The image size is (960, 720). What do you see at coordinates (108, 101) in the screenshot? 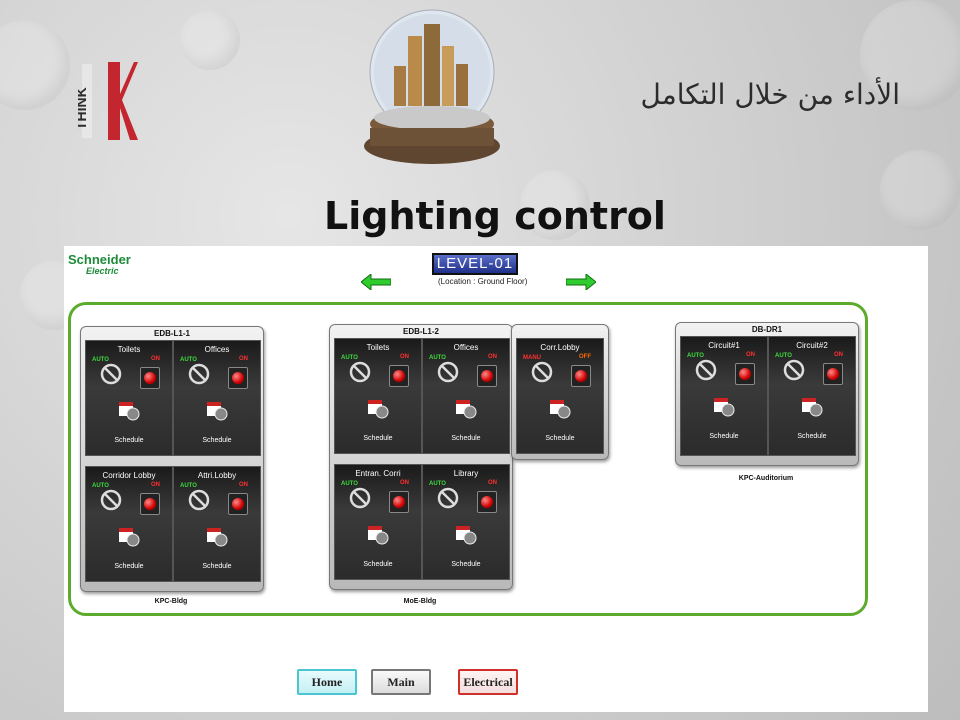
I see `think-logo: THINK` at bounding box center [108, 101].